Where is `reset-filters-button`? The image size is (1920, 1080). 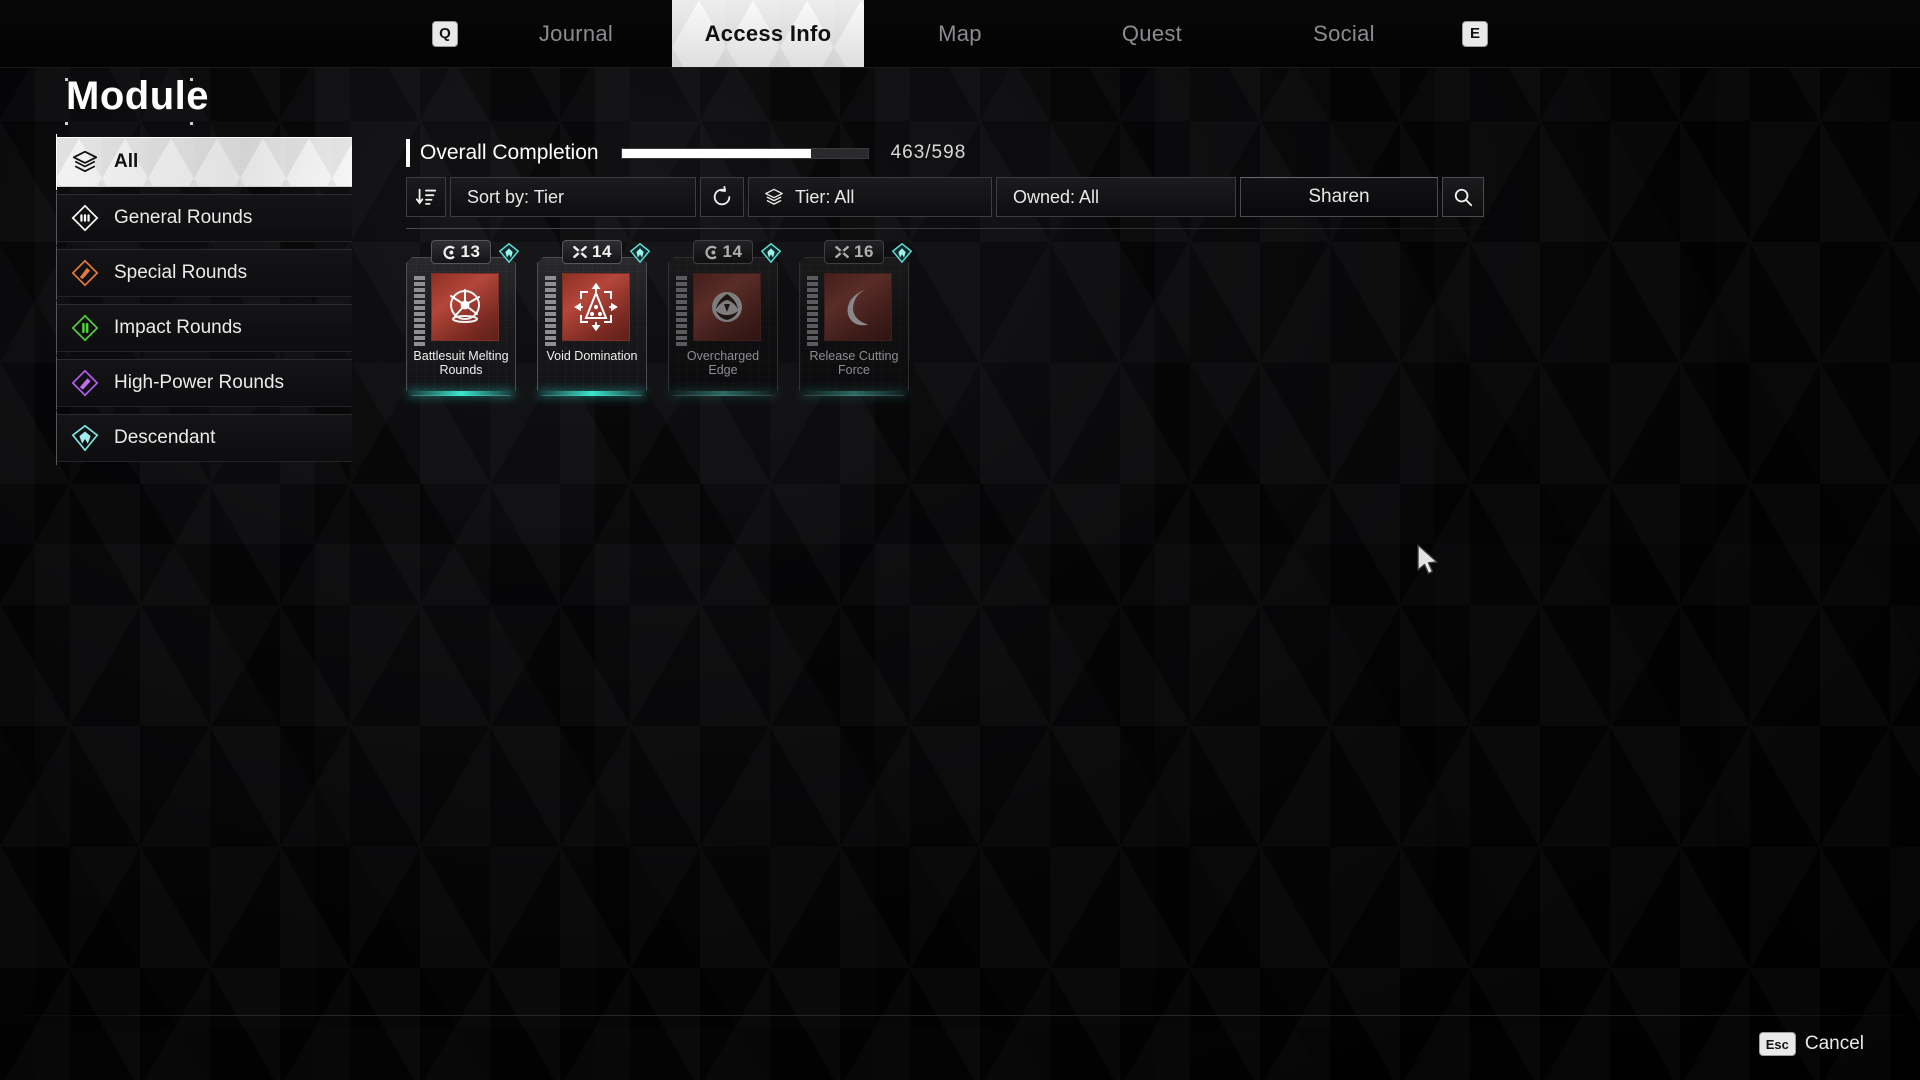
reset-filters-button is located at coordinates (722, 197).